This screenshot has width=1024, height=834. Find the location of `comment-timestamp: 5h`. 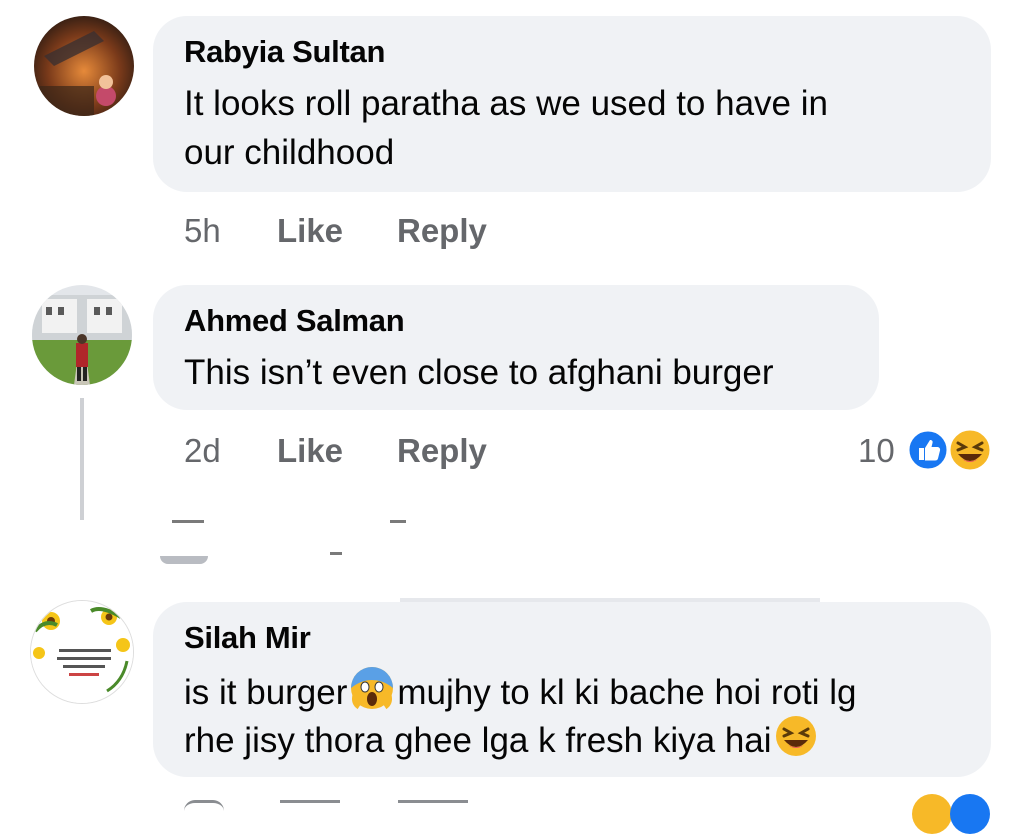

comment-timestamp: 5h is located at coordinates (202, 231).